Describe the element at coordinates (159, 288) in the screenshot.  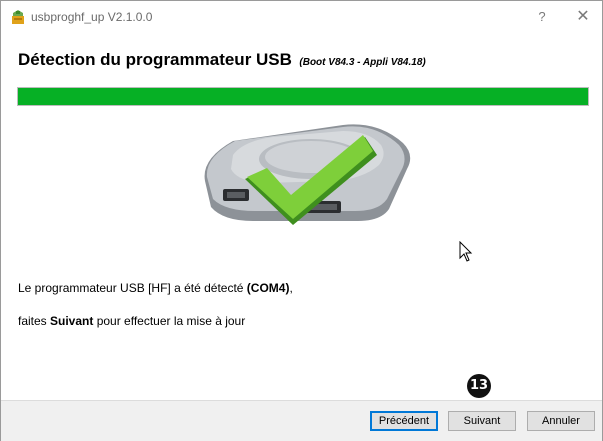
I see `device-type: [HF]` at that location.